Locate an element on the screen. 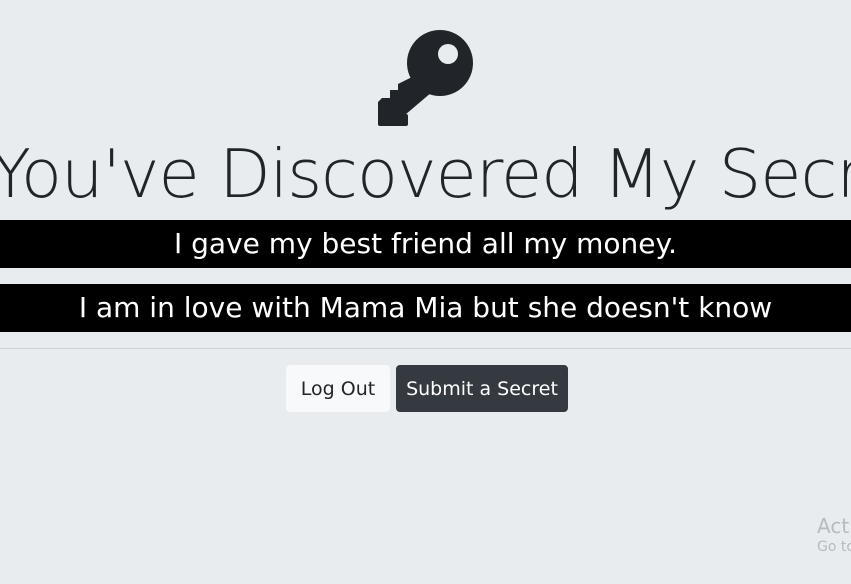 The image size is (851, 584). log-out-button: Log Out is located at coordinates (338, 388).